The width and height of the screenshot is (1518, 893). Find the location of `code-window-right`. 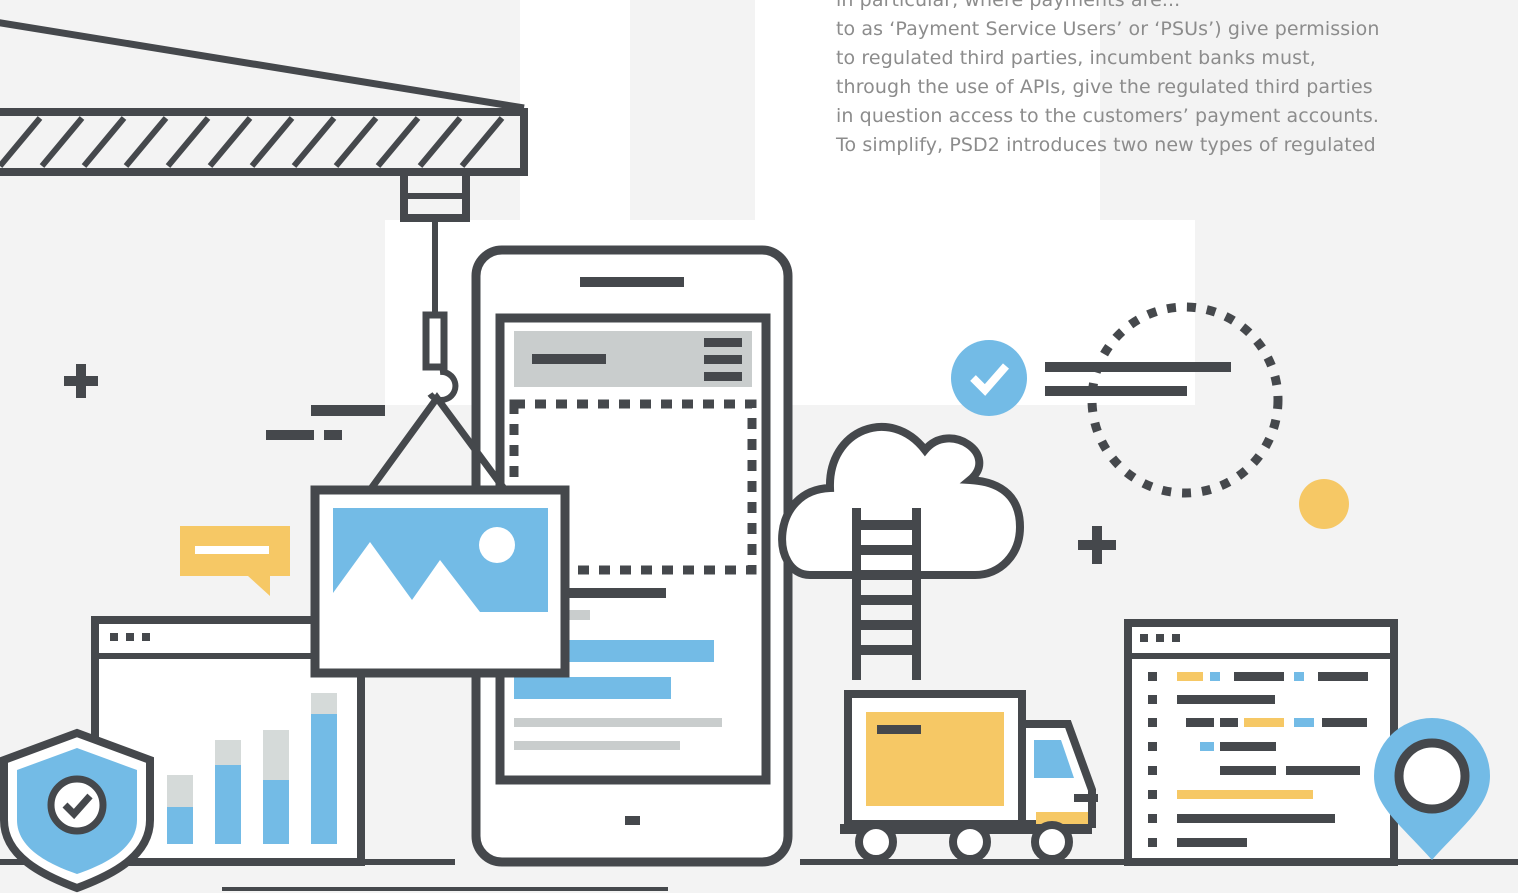

code-window-right is located at coordinates (1261, 742).